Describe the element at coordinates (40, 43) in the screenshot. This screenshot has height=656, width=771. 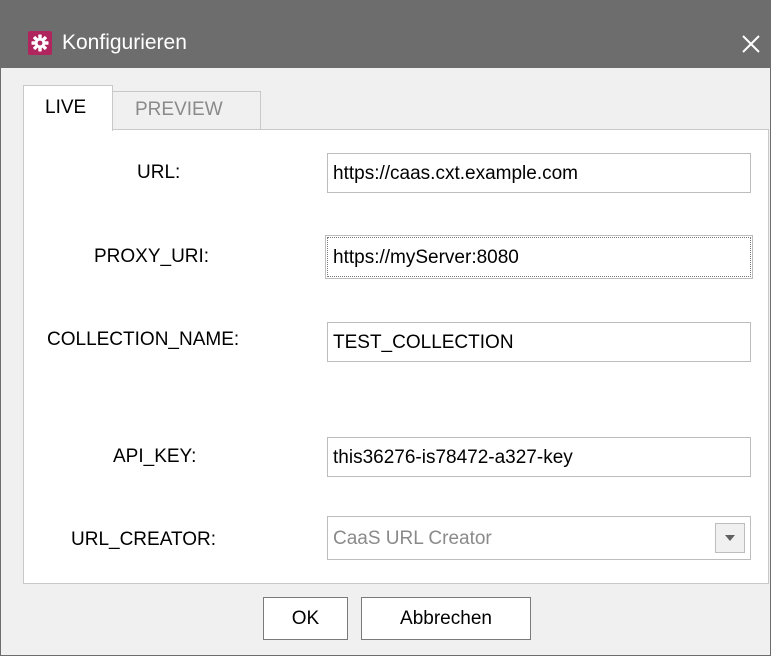
I see `gear-icon` at that location.